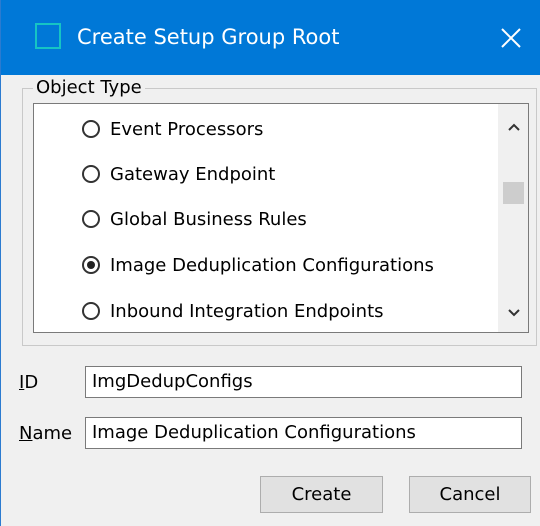  I want to click on object-type-option: Event Processors, so click(172, 129).